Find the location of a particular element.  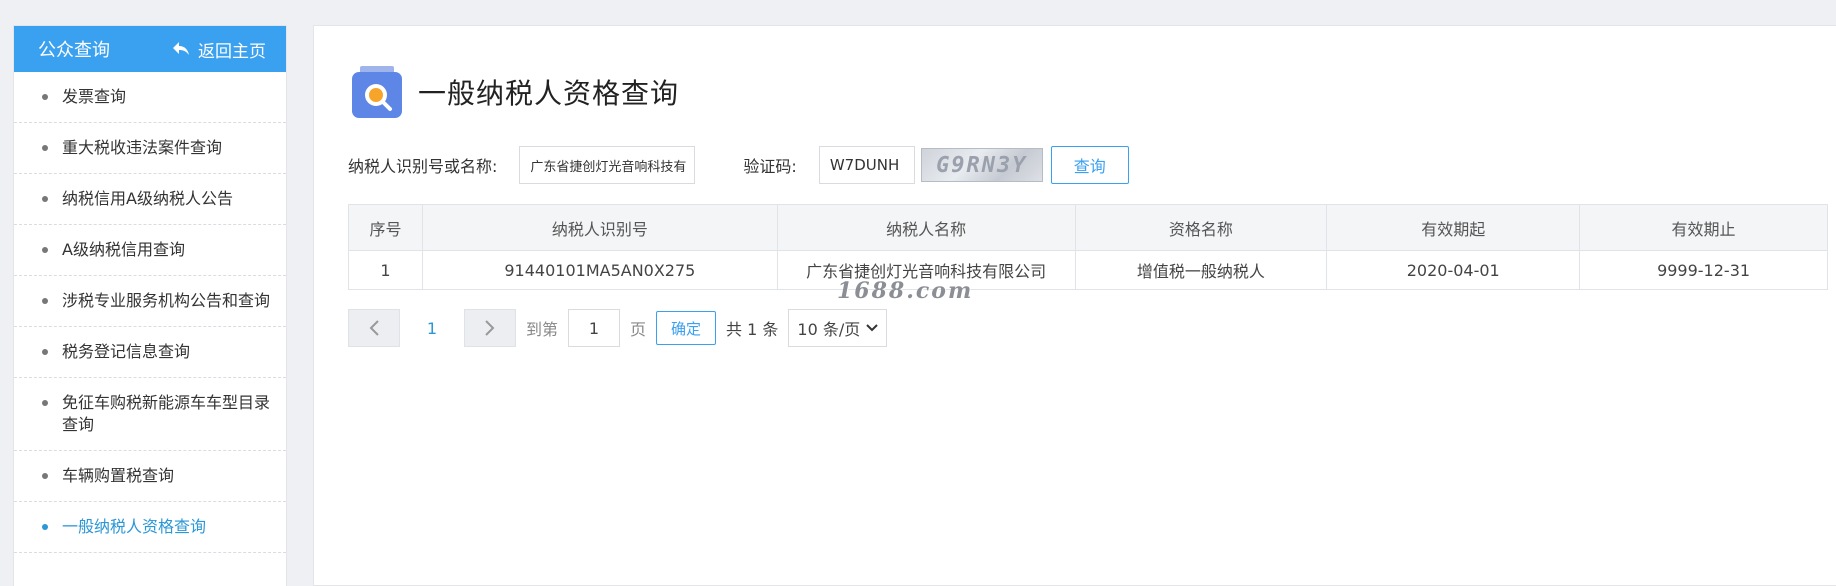

col-header-qualification: 资格名称 is located at coordinates (1201, 227).